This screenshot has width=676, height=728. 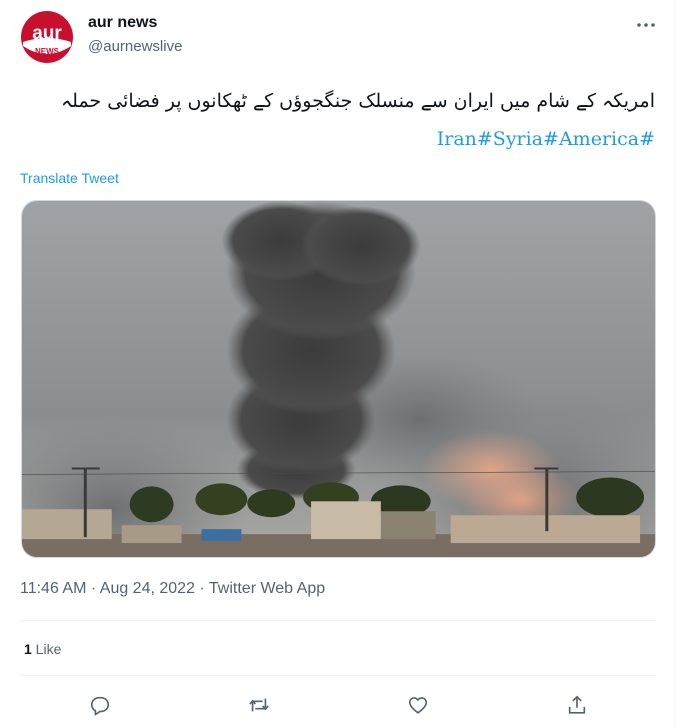 I want to click on author-handle: @aurnewslive, so click(x=135, y=46).